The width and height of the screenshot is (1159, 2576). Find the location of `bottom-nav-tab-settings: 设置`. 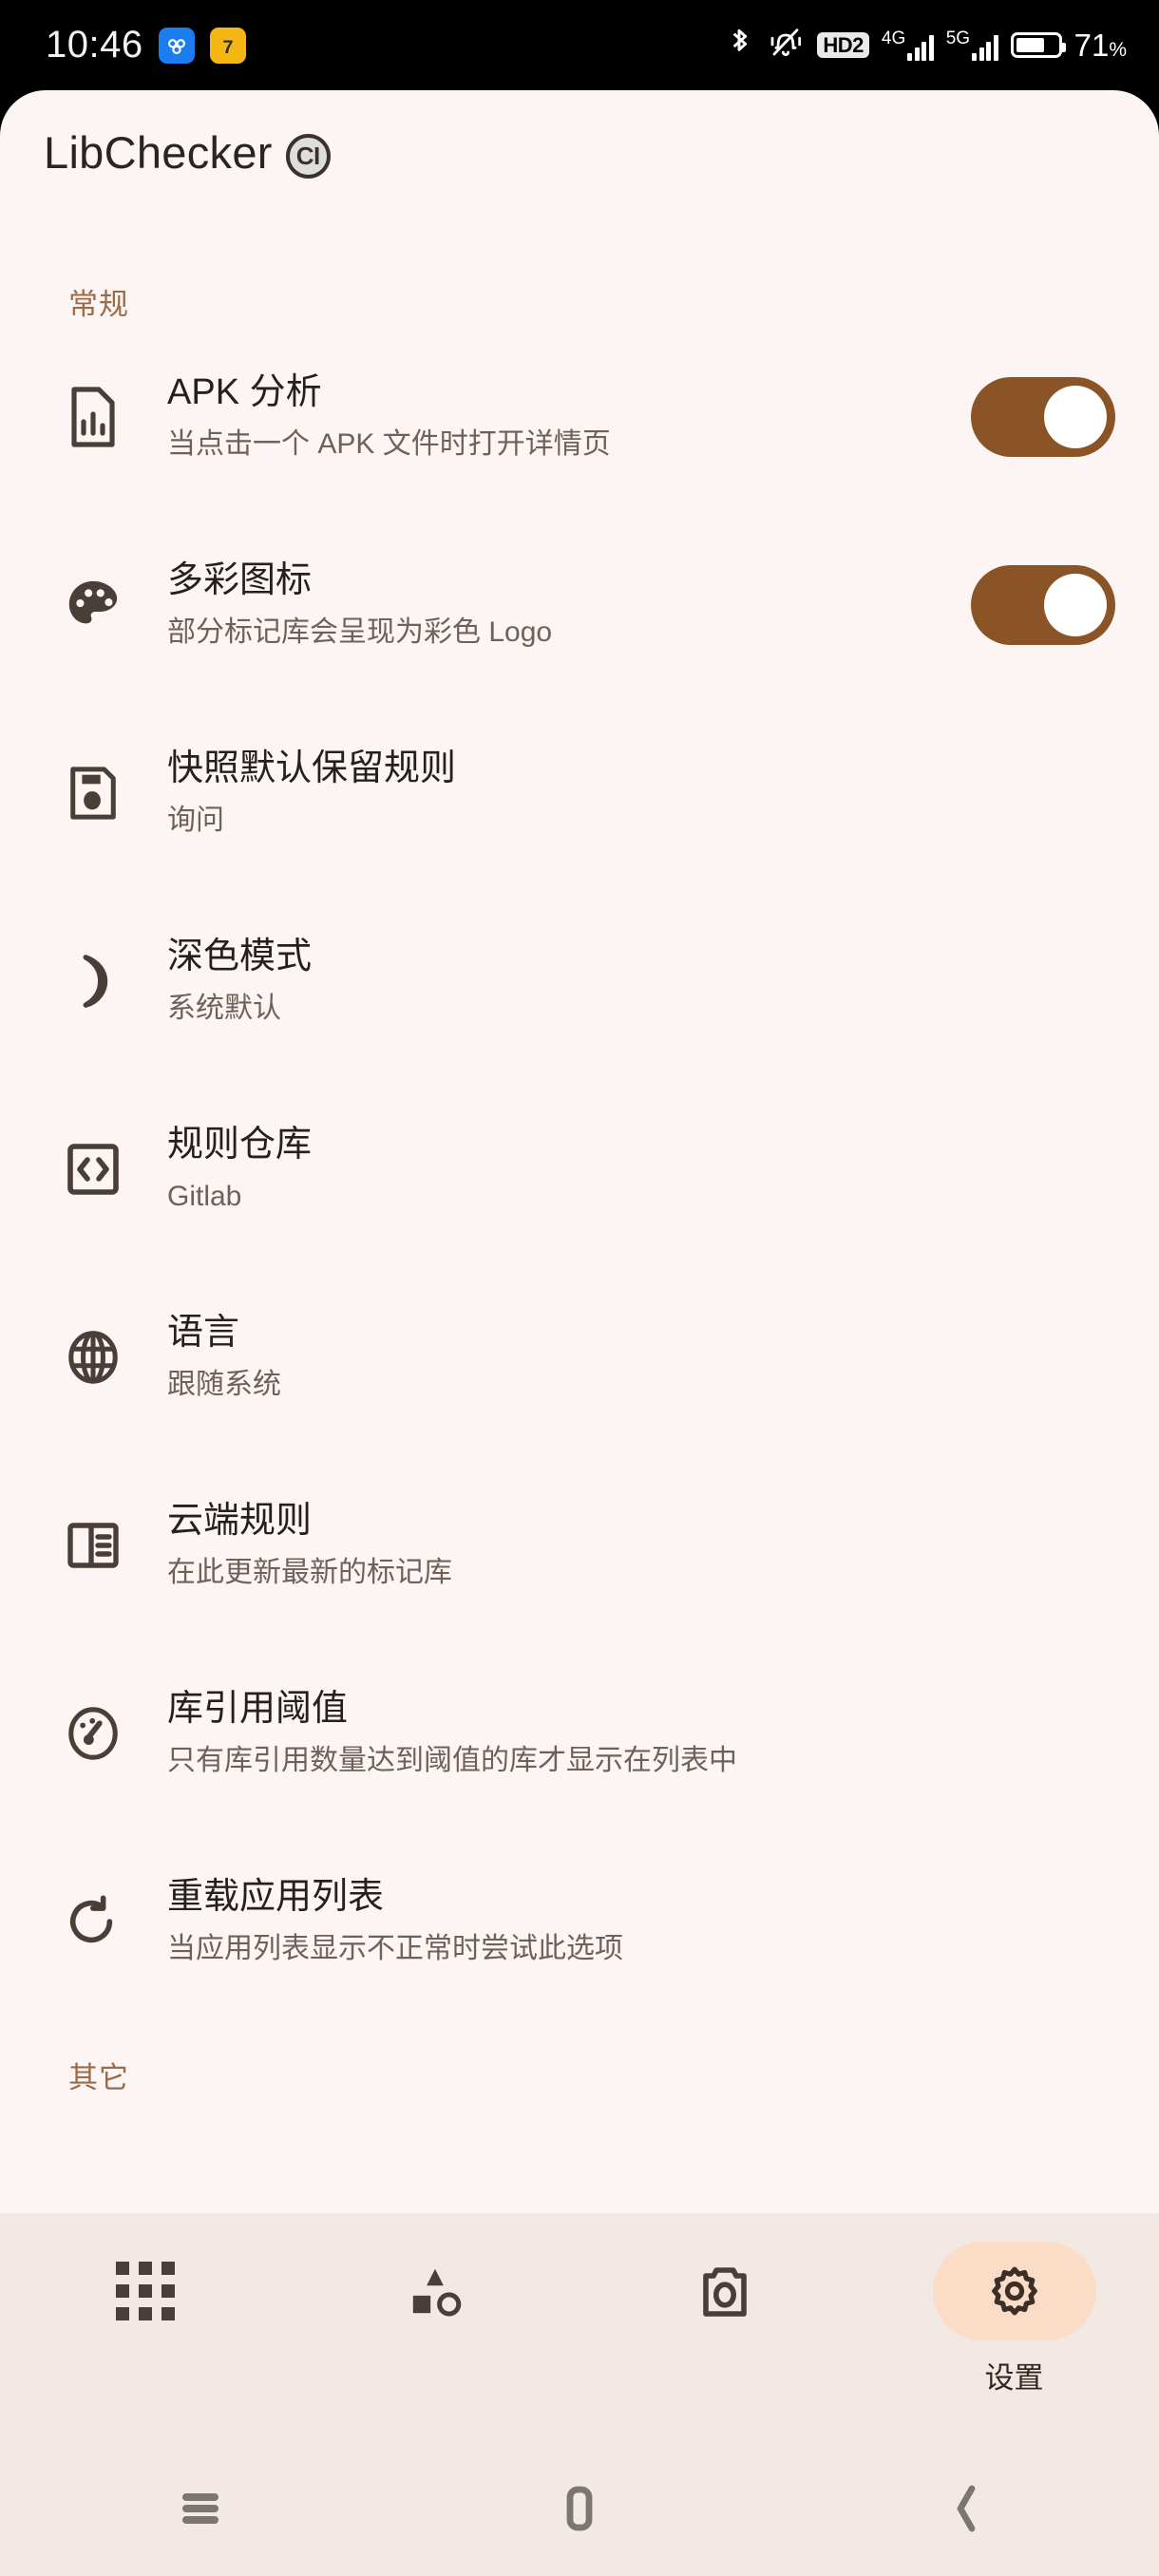

bottom-nav-tab-settings: 设置 is located at coordinates (1014, 2319).